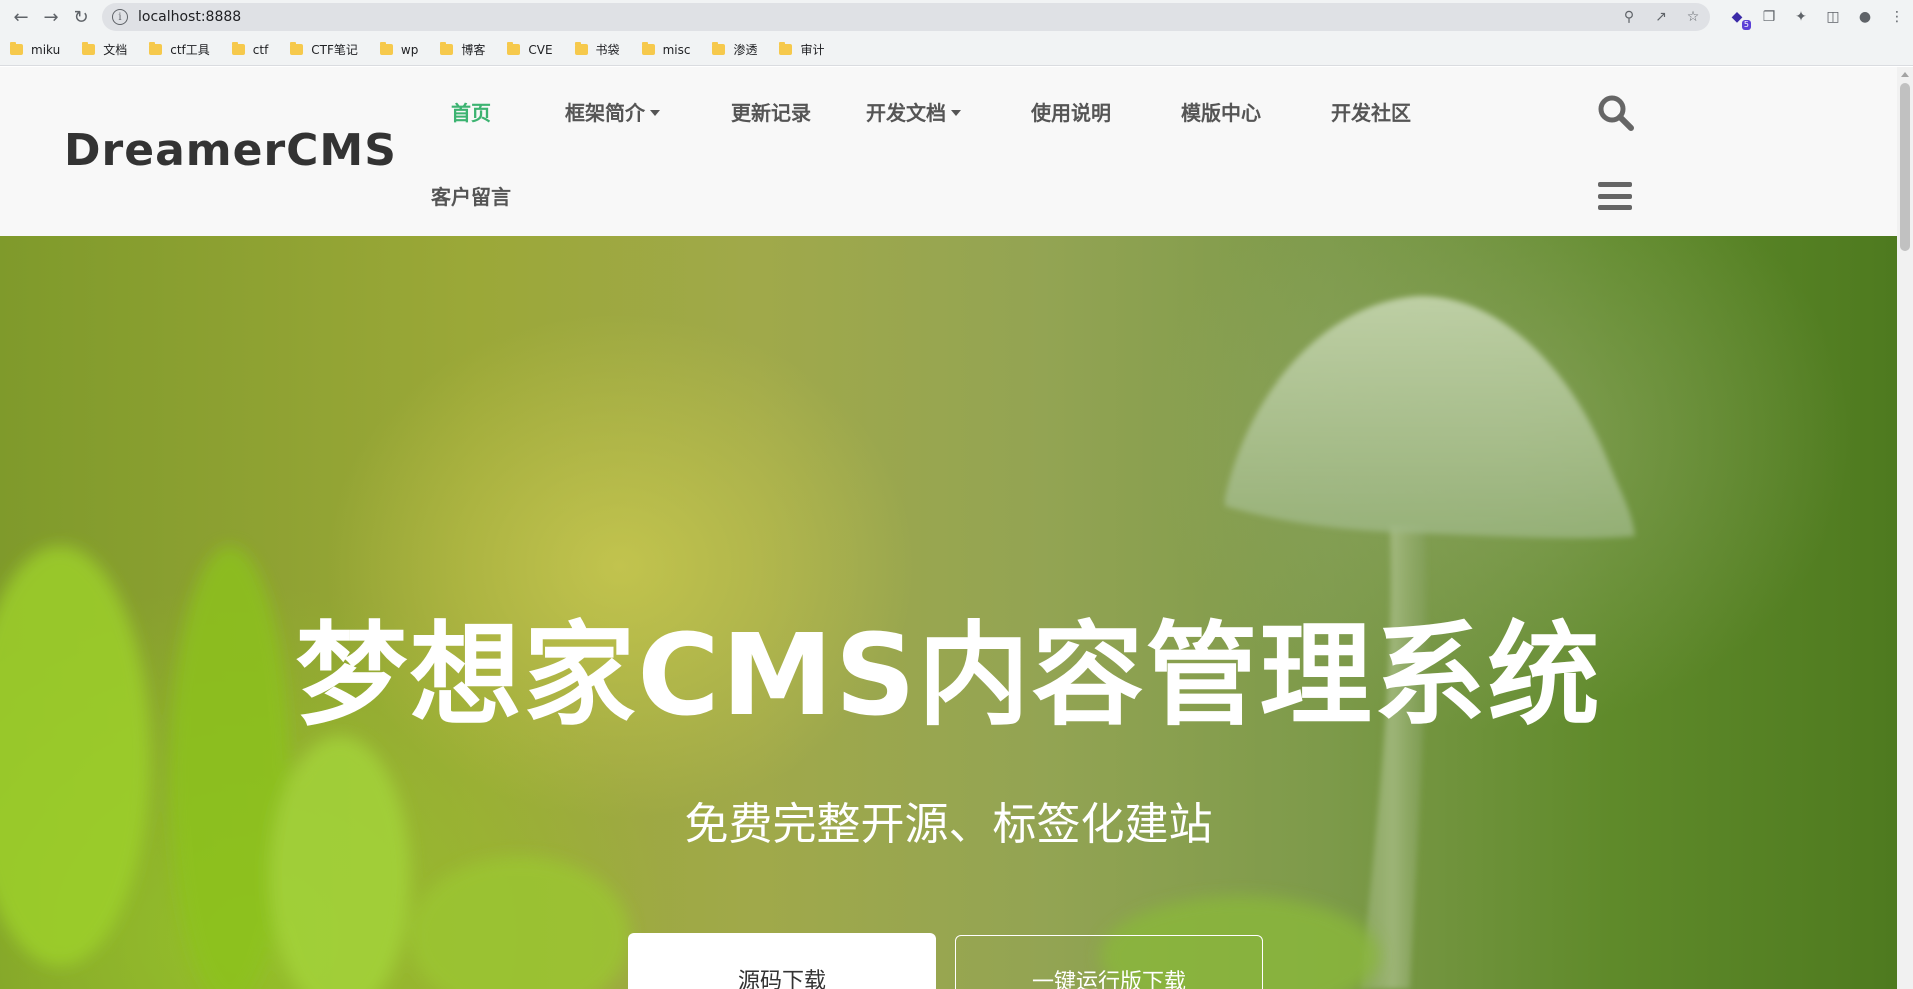  What do you see at coordinates (21, 17) in the screenshot?
I see `back-arrow-icon: ←` at bounding box center [21, 17].